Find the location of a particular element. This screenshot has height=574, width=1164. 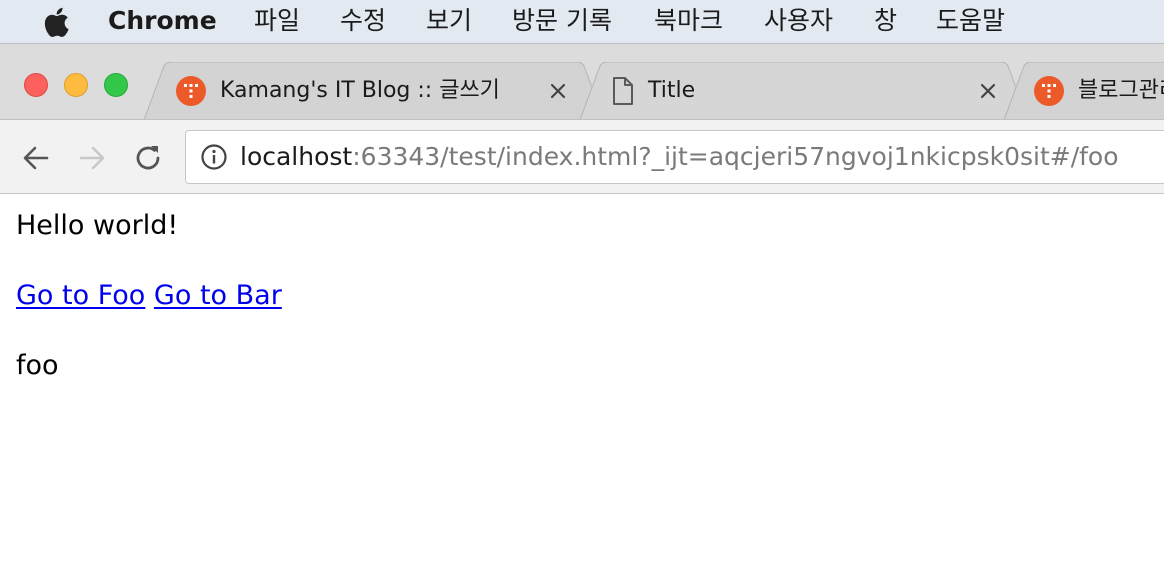

menu-bar: Chrome 파일 수정 보기 방문 기록 북마크 사용자 창 도움말 is located at coordinates (582, 22).